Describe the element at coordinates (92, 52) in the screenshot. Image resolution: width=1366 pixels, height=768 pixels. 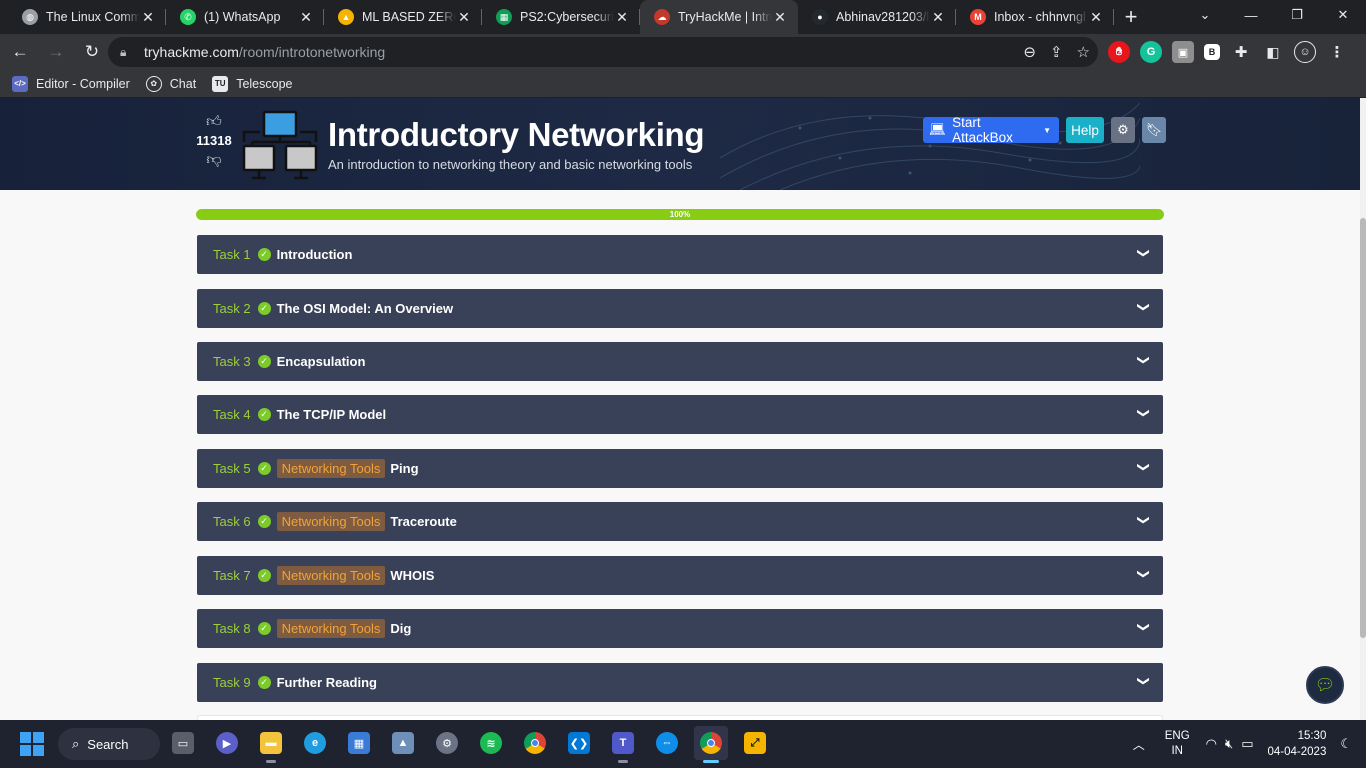
I see `reload-icon: ↻` at that location.